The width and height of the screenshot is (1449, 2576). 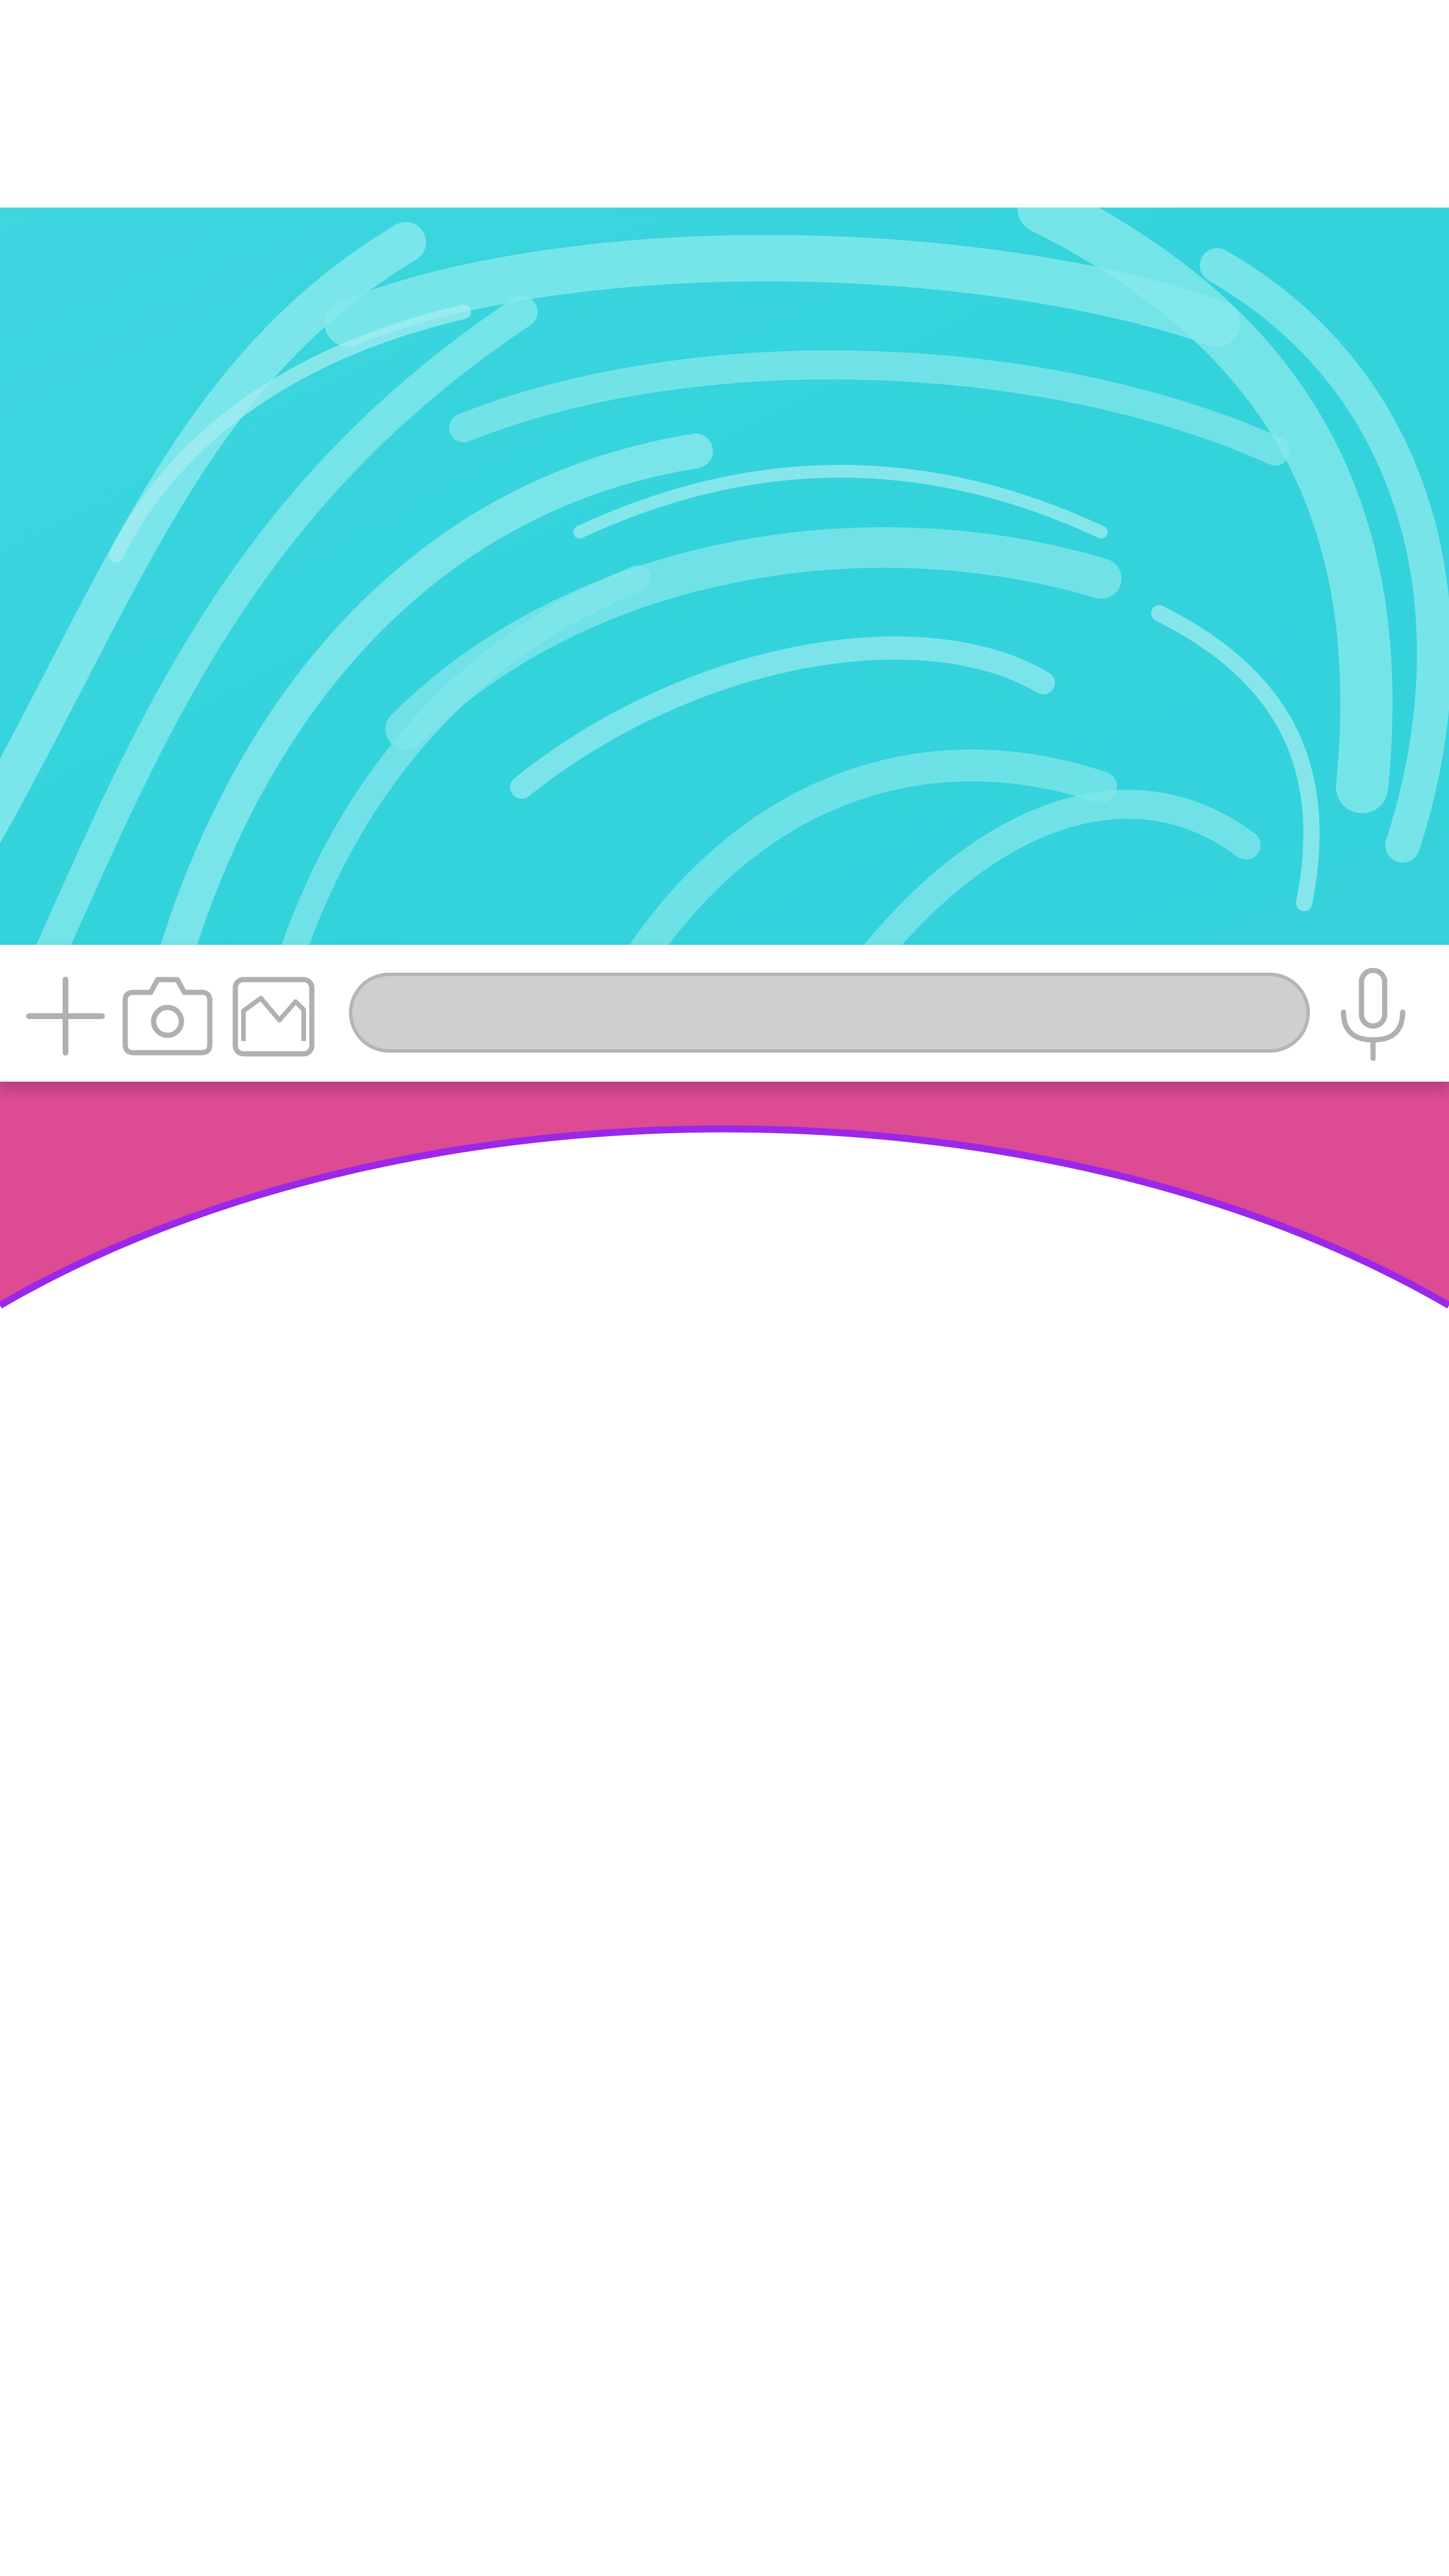 I want to click on top-blank-area, so click(x=724, y=104).